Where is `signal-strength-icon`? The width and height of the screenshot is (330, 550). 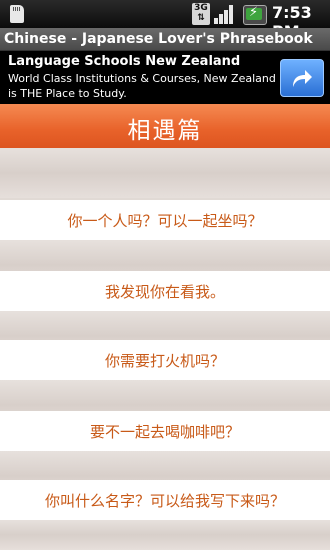 signal-strength-icon is located at coordinates (225, 14).